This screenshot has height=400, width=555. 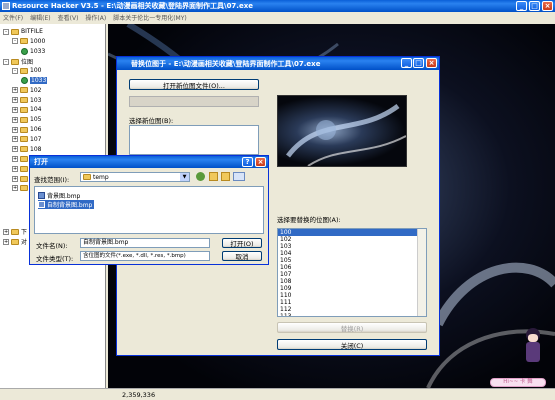 What do you see at coordinates (213, 176) in the screenshot?
I see `up-folder-icon` at bounding box center [213, 176].